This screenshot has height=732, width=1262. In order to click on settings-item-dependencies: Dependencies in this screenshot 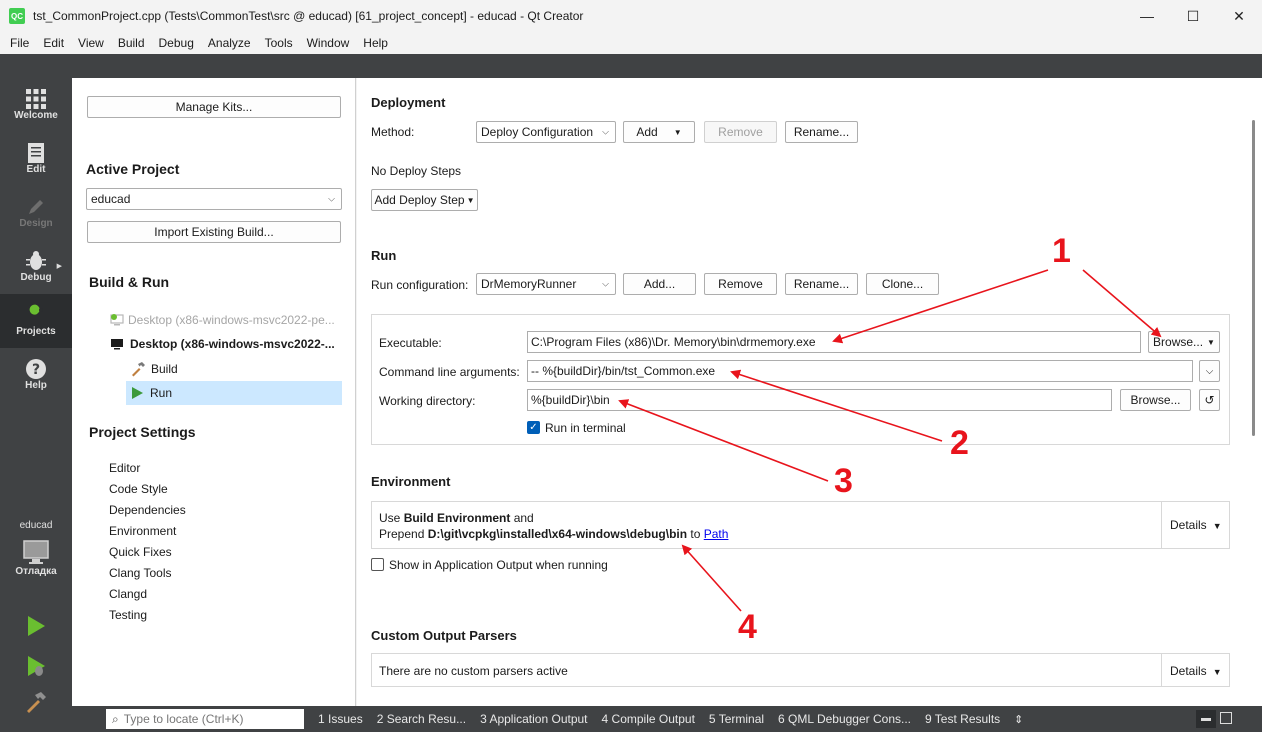, I will do `click(147, 510)`.